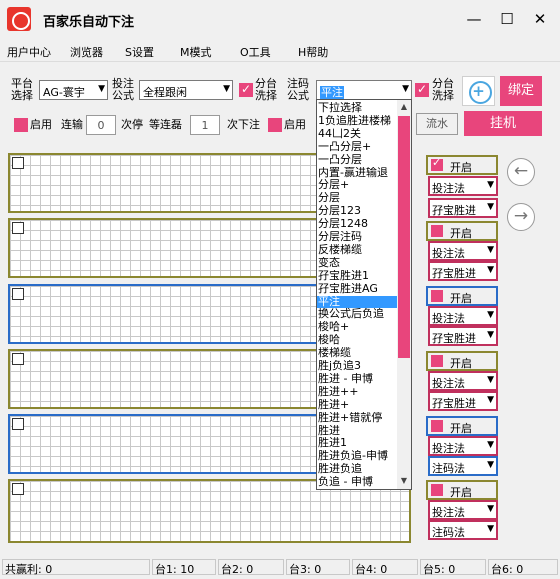 This screenshot has width=560, height=579. What do you see at coordinates (462, 426) in the screenshot?
I see `open-toggle-5: 开启` at bounding box center [462, 426].